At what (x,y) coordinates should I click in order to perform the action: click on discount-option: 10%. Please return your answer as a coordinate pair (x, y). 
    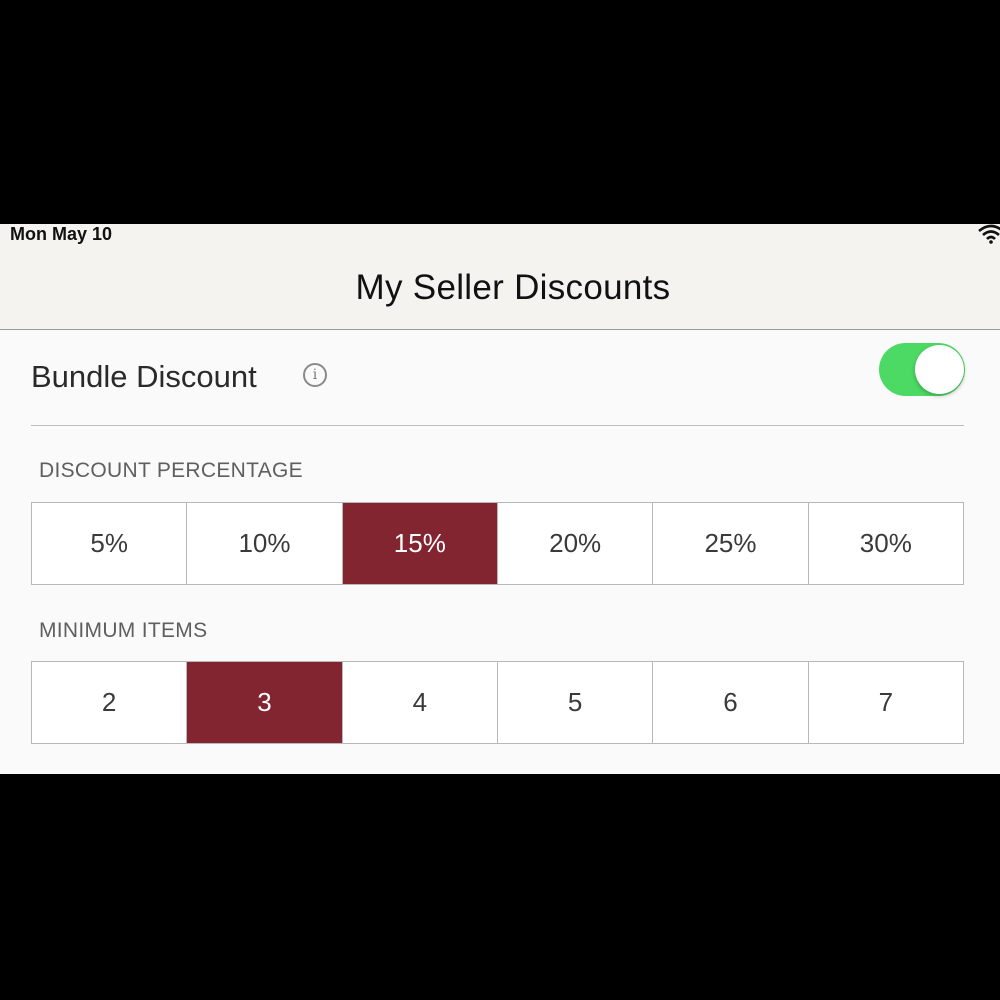
    Looking at the image, I should click on (263, 543).